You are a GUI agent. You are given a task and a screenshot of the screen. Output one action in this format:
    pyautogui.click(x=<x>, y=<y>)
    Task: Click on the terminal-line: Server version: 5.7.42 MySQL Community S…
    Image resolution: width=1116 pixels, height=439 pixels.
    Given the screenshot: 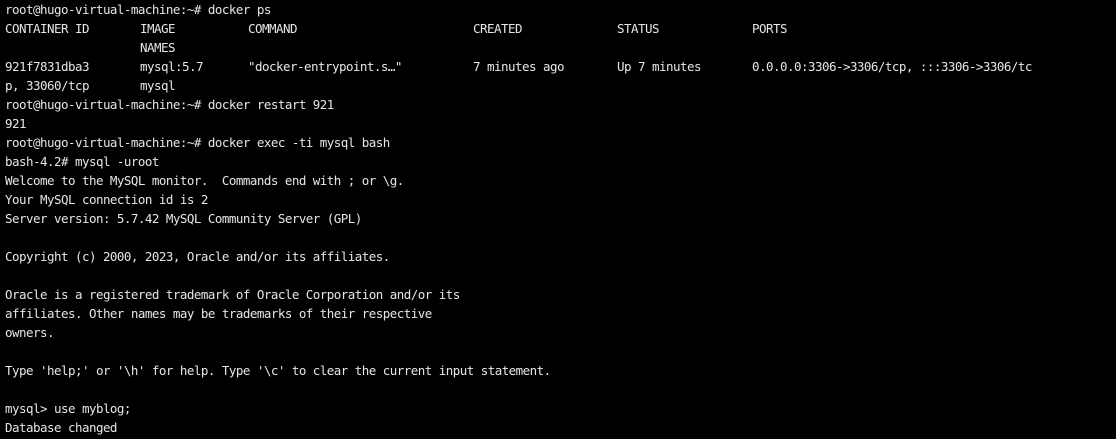 What is the action you would take?
    pyautogui.click(x=183, y=218)
    